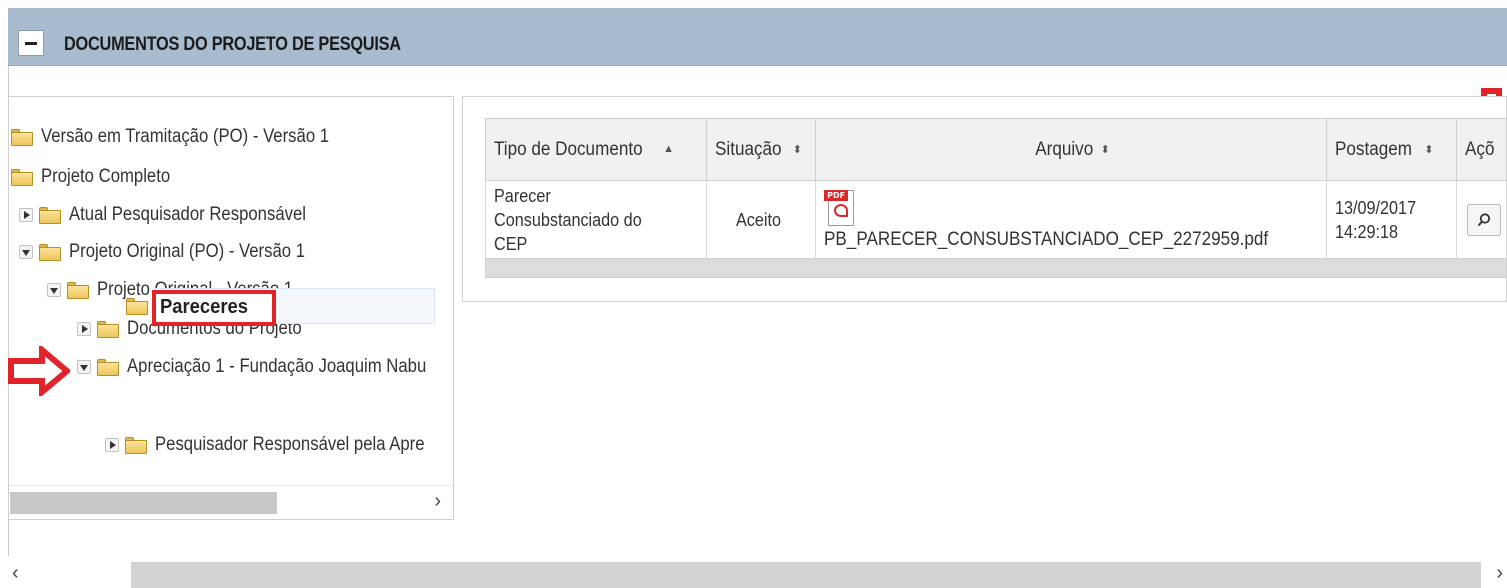 Image resolution: width=1507 pixels, height=588 pixels. Describe the element at coordinates (668, 148) in the screenshot. I see `sort-asc-icon: ▲` at that location.